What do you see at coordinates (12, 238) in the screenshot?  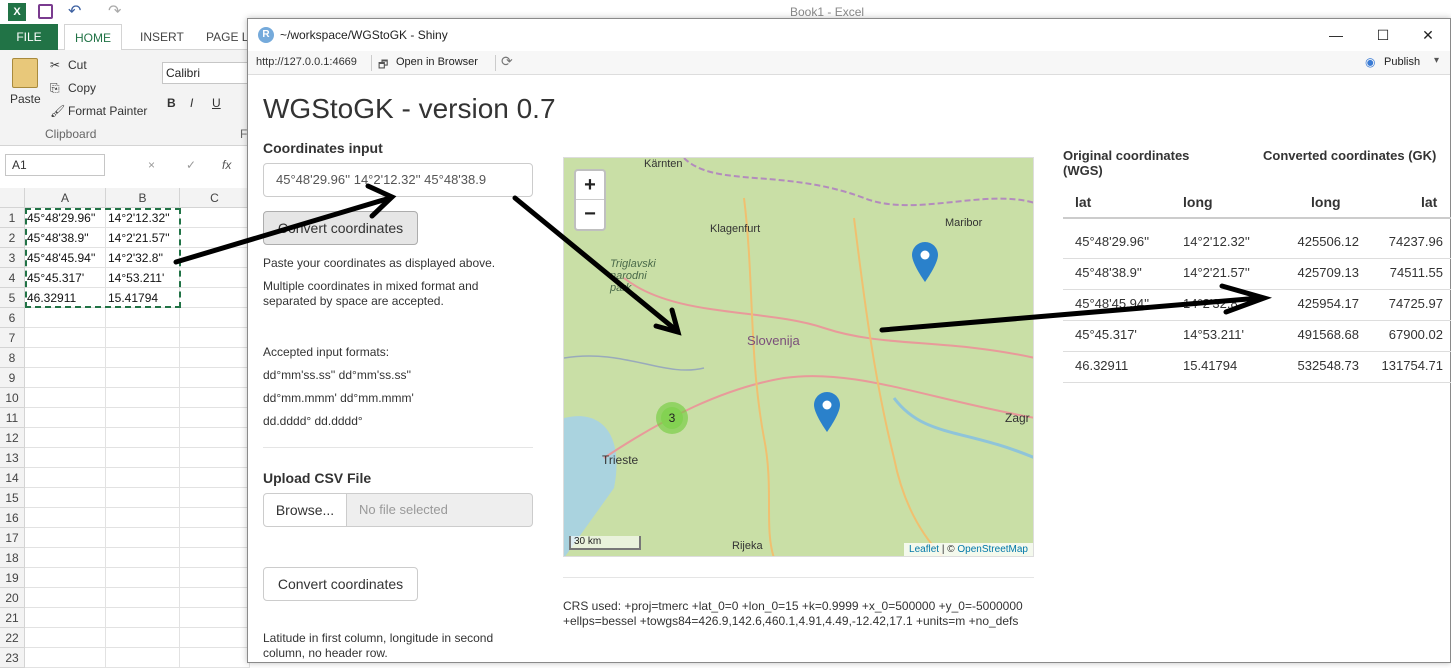 I see `row-header: 2` at bounding box center [12, 238].